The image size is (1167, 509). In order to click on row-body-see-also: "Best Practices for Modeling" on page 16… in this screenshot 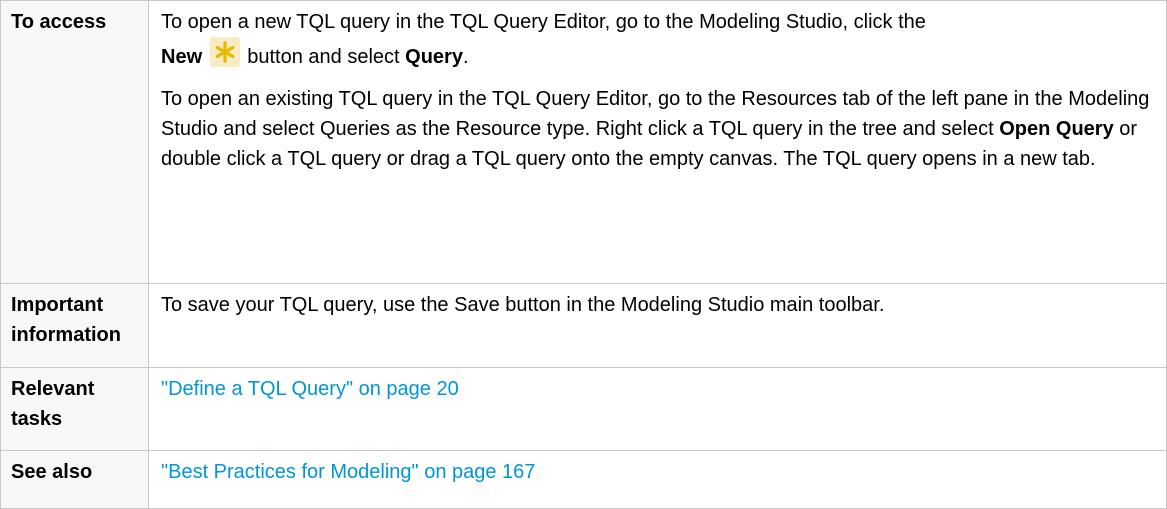, I will do `click(657, 479)`.